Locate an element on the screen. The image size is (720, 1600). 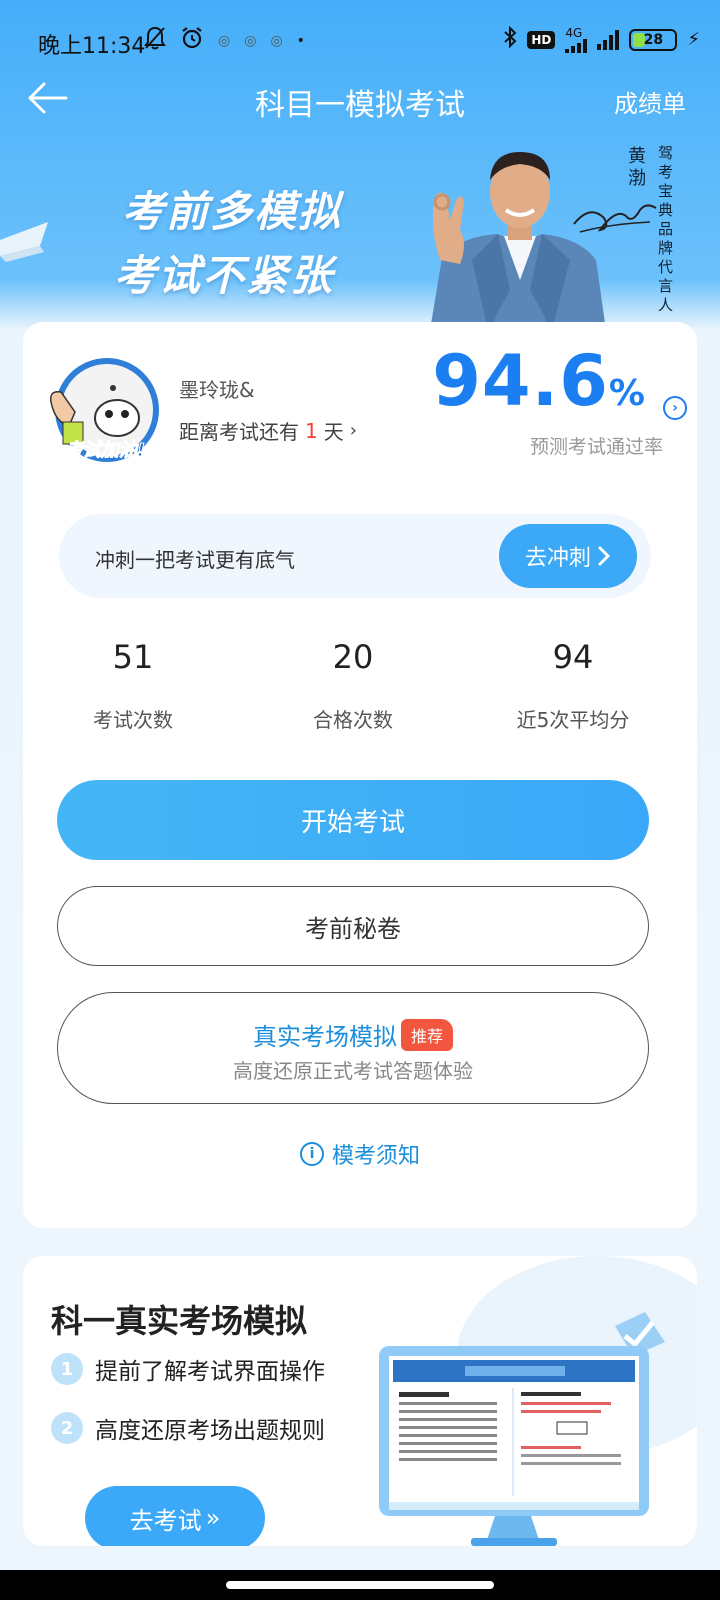
countdown-suffix: 天 is located at coordinates (333, 432).